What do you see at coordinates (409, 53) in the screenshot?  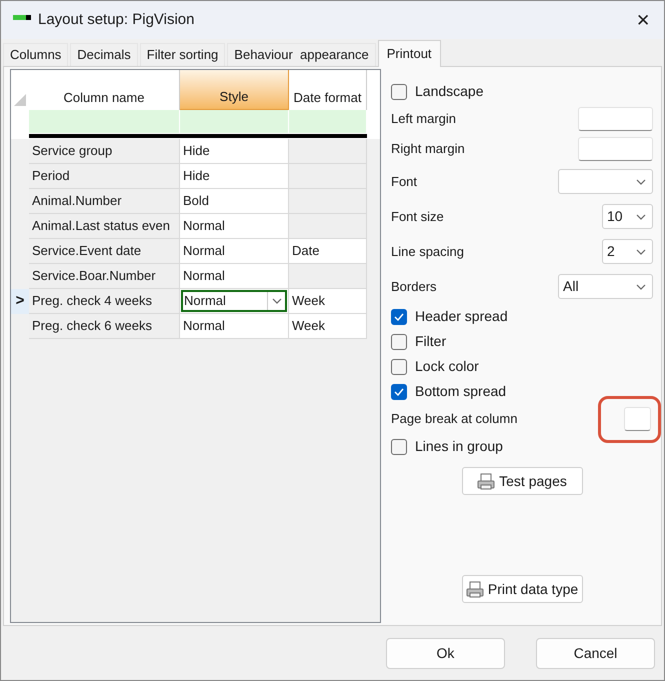 I see `tab: Printout` at bounding box center [409, 53].